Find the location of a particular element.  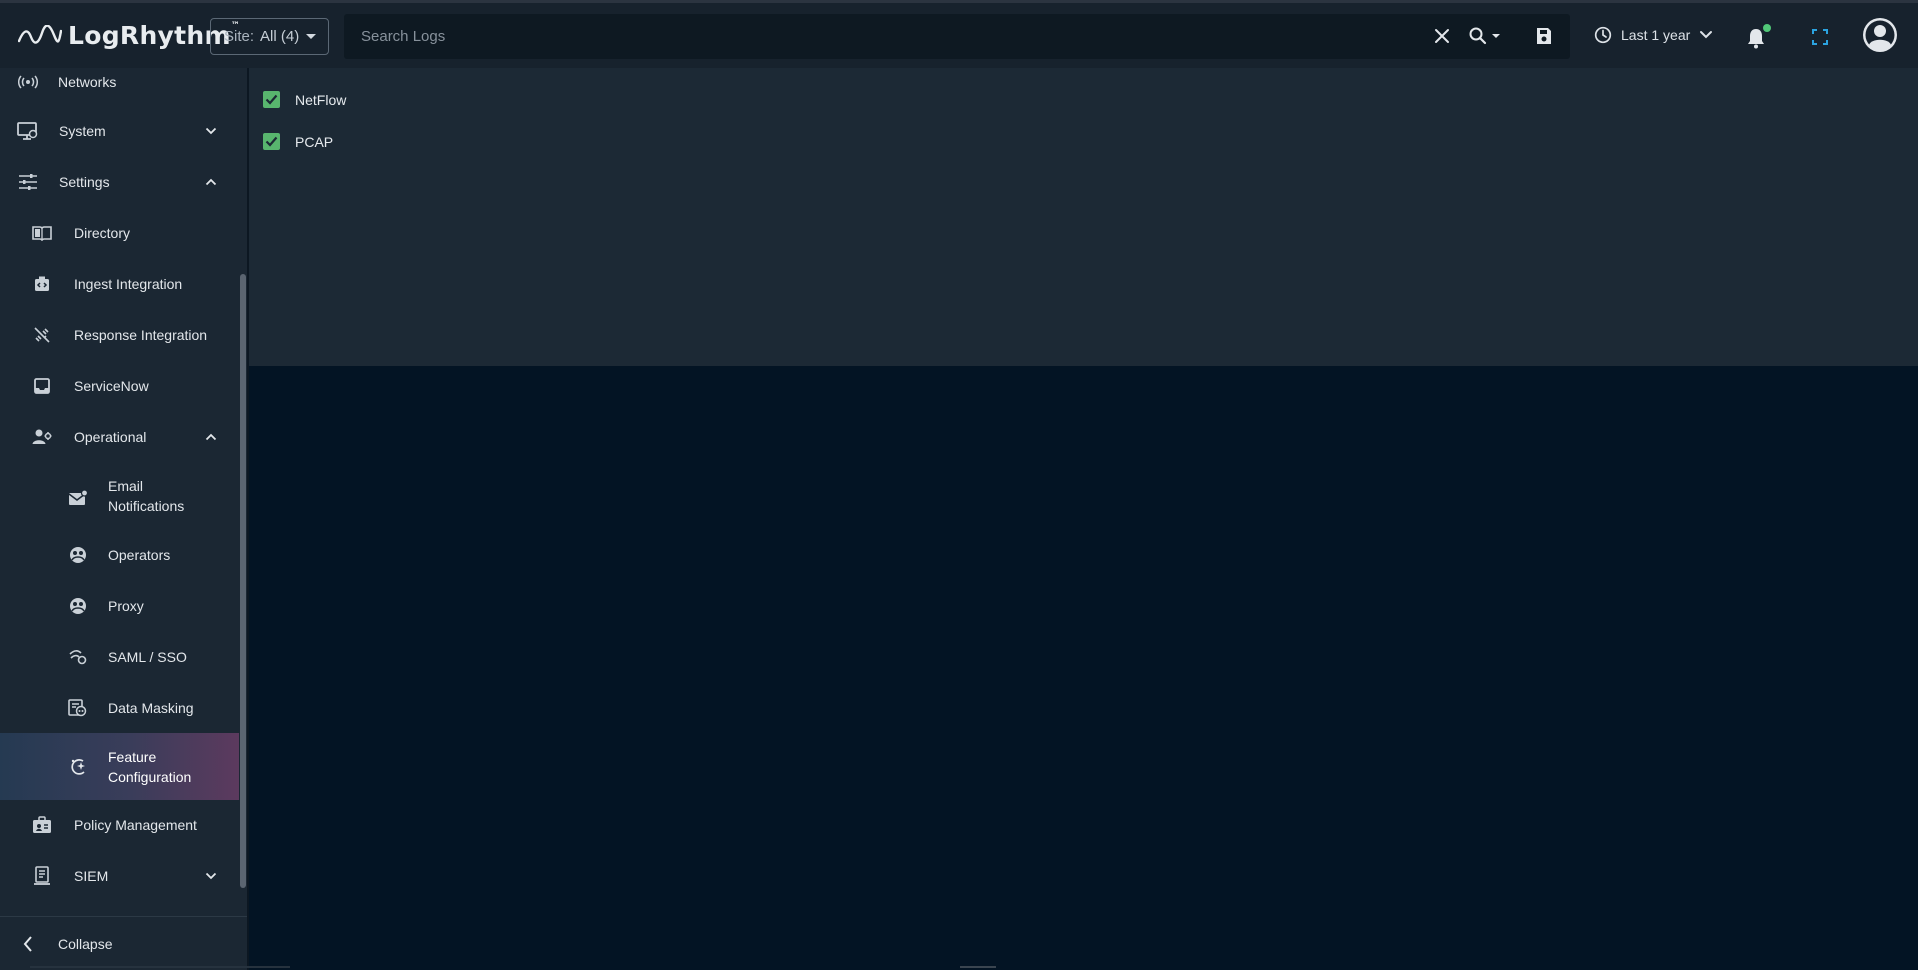

sidebar-item-email-notifications: Email Notifications is located at coordinates (119, 498).